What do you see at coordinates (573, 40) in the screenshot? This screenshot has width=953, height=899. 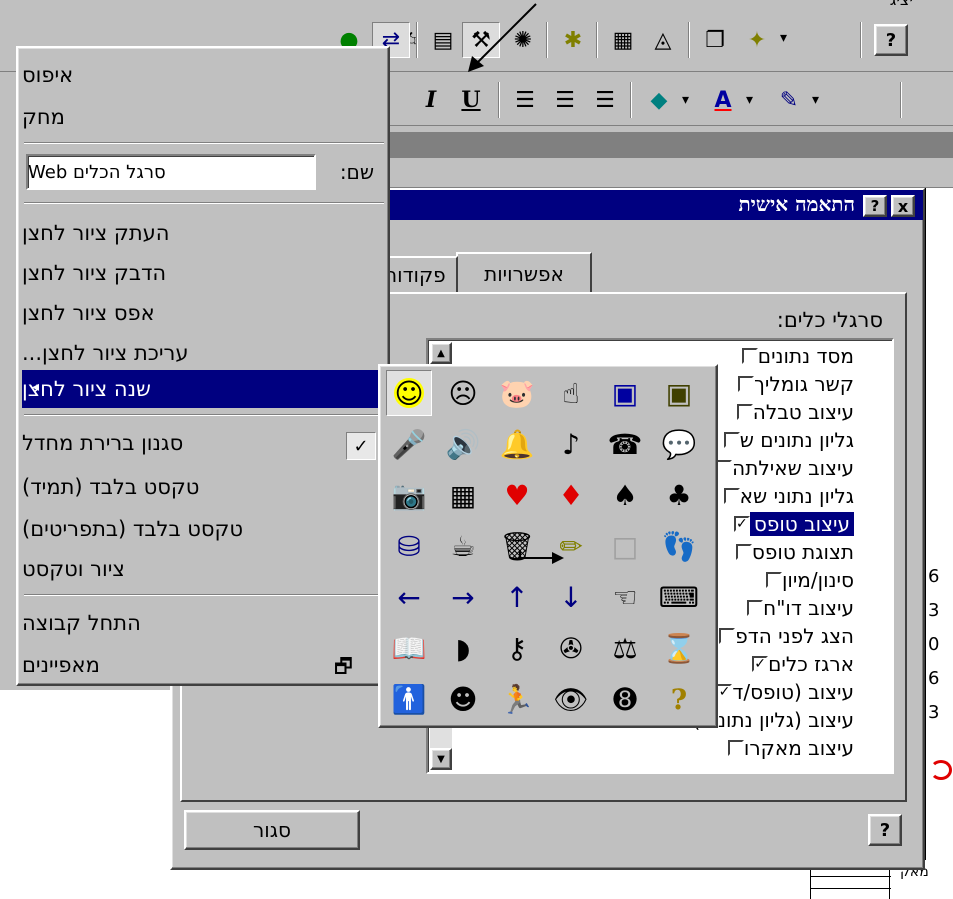 I see `code-icon: ✱` at bounding box center [573, 40].